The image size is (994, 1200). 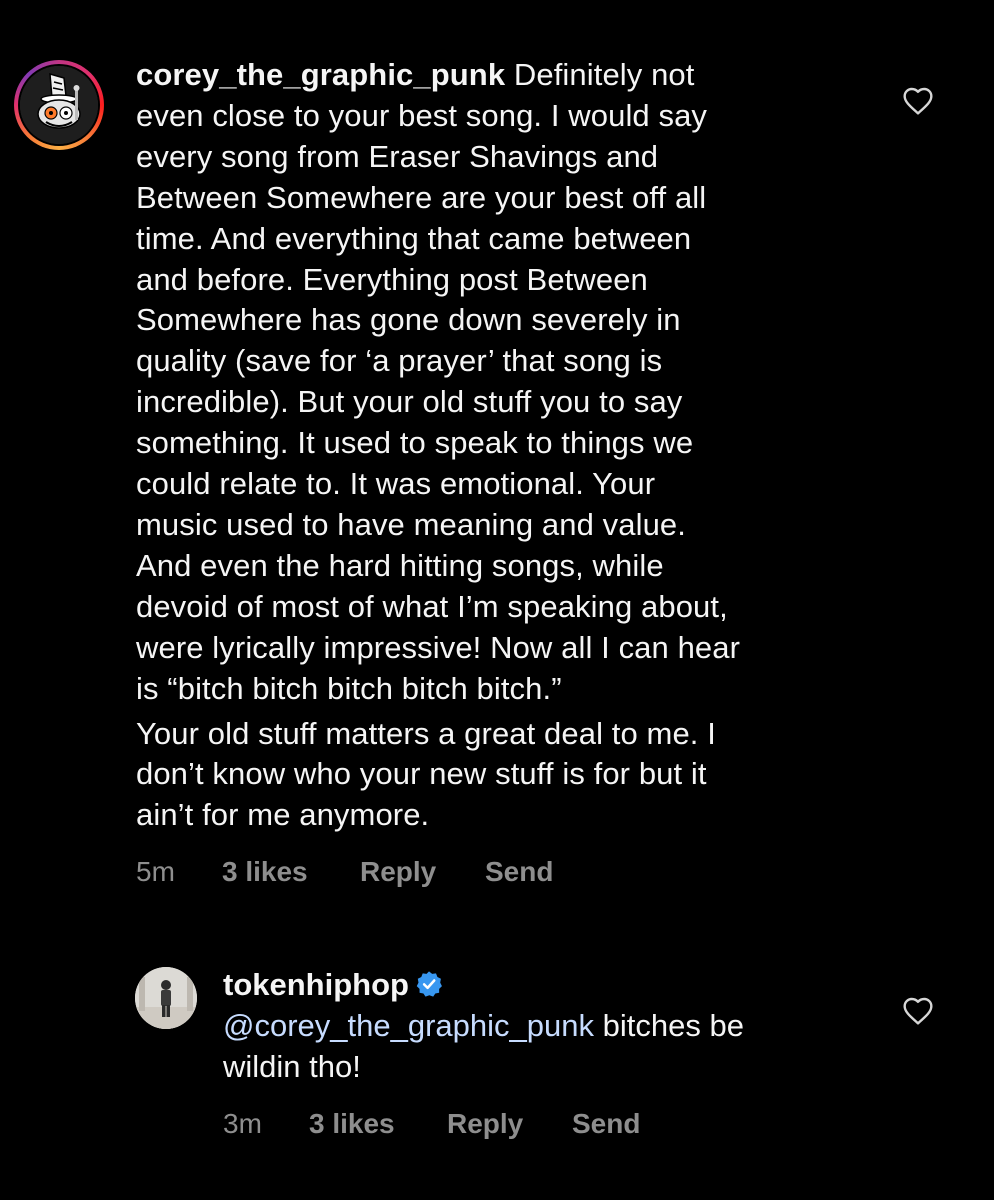 I want to click on reply-avatar, so click(x=166, y=998).